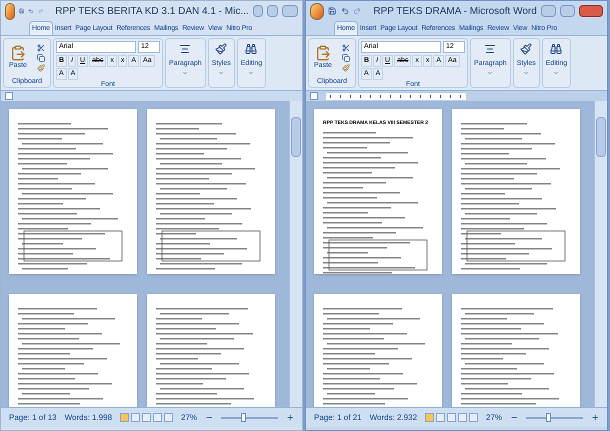  Describe the element at coordinates (33, 418) in the screenshot. I see `page-count: Page: 1 of 13` at that location.